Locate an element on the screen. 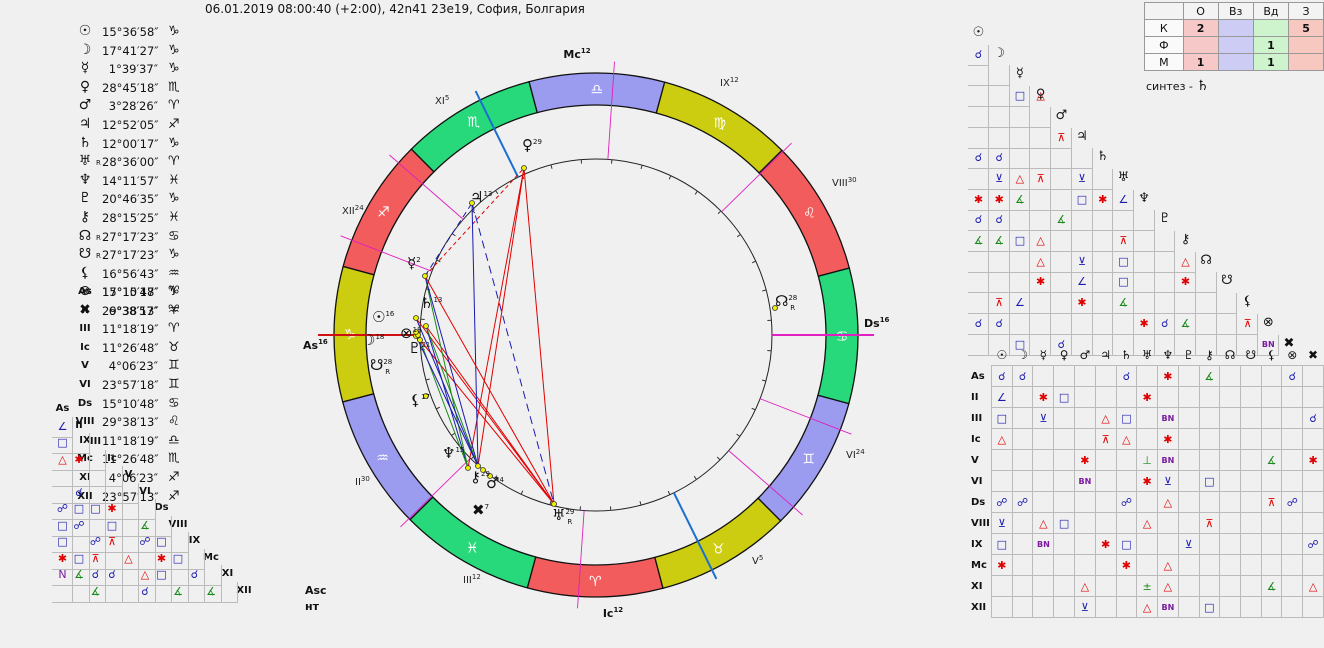  planet-row: ♃ 12°52′05″ ♐ is located at coordinates (130, 126).